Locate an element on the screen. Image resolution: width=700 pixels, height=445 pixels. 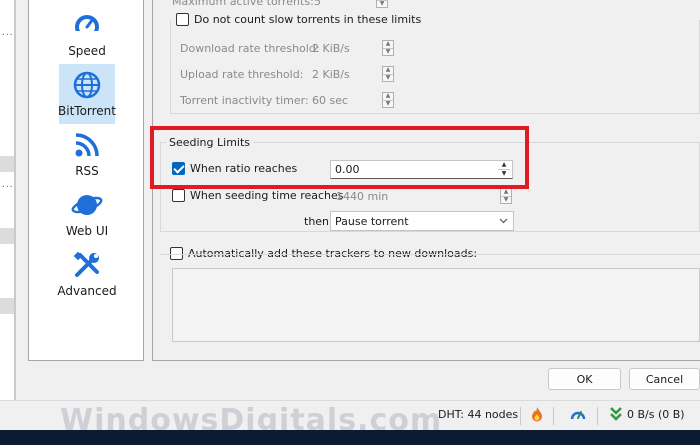
trackers-textarea is located at coordinates (436, 305).